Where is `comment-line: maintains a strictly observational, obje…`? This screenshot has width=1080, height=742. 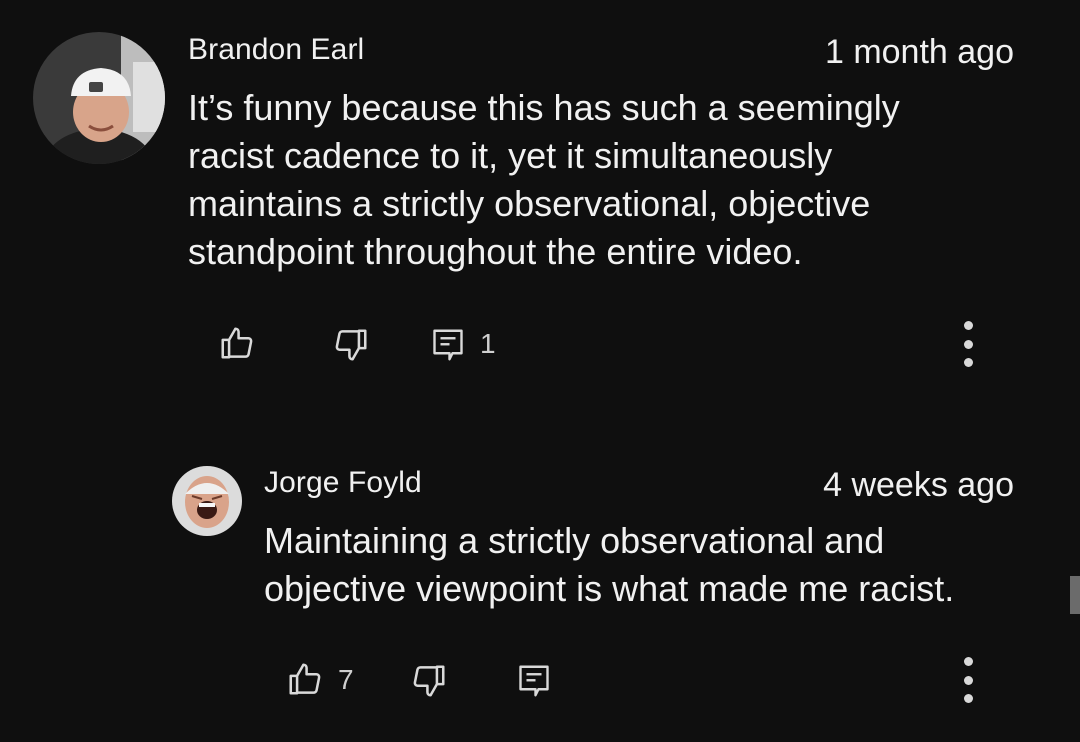 comment-line: maintains a strictly observational, obje… is located at coordinates (529, 203).